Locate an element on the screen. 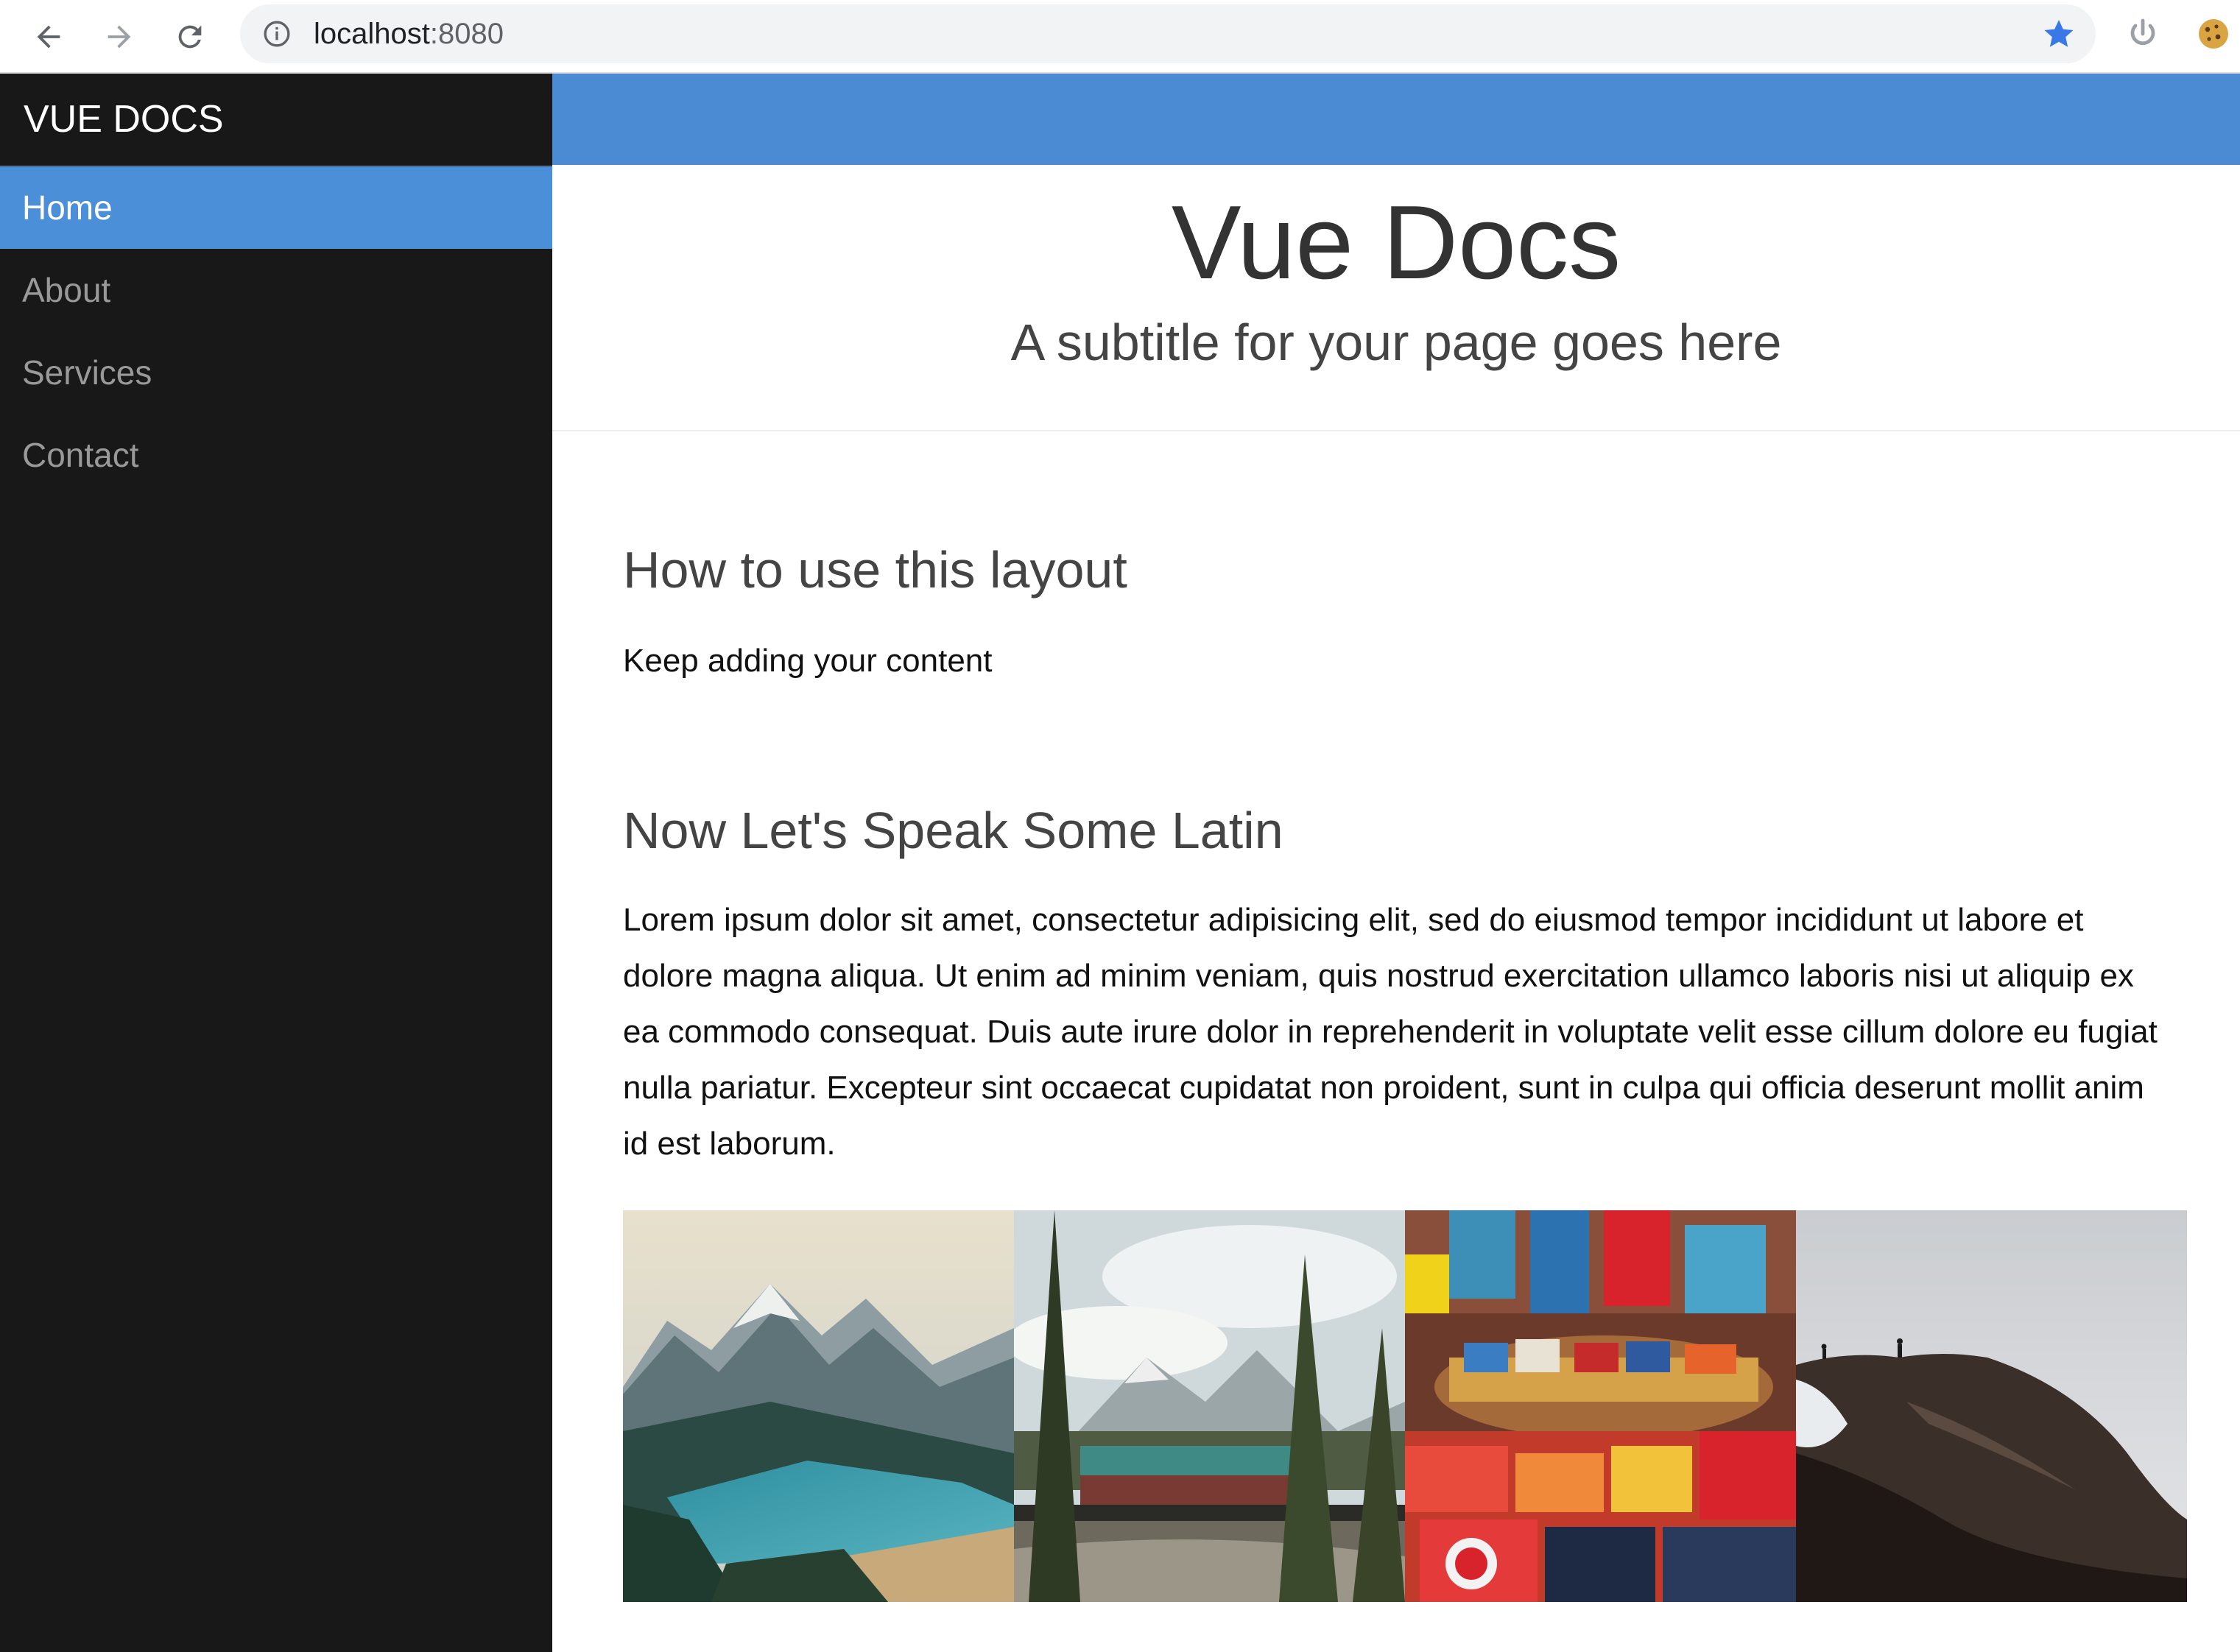 The image size is (2240, 1652). top-bar is located at coordinates (1396, 119).